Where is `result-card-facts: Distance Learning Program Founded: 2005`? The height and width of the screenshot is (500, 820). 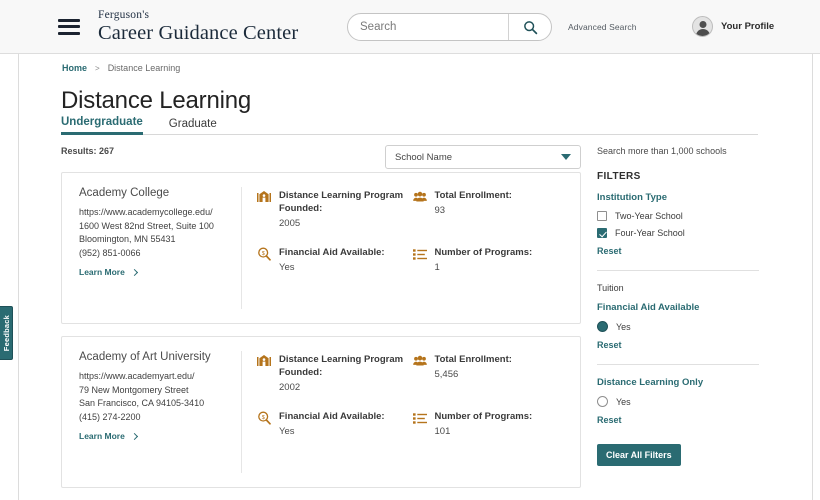
result-card-facts: Distance Learning Program Founded: 2005 is located at coordinates (411, 248).